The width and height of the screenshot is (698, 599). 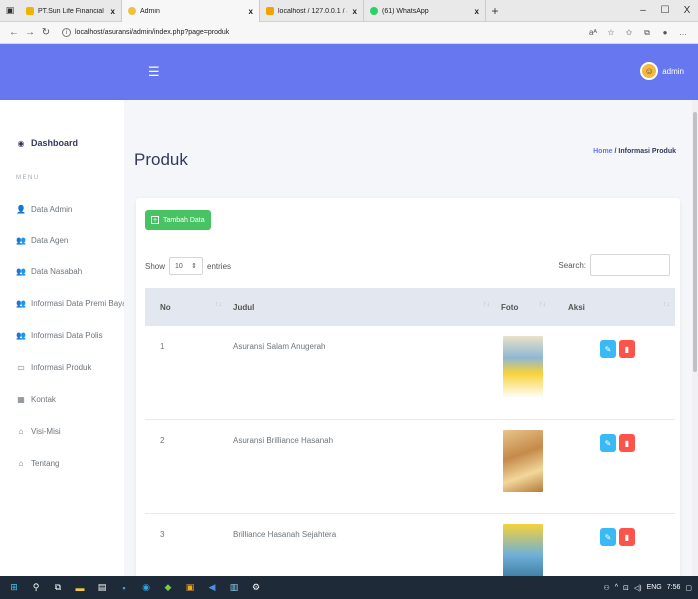 I want to click on column-header-aksi: Aksi, so click(x=576, y=307).